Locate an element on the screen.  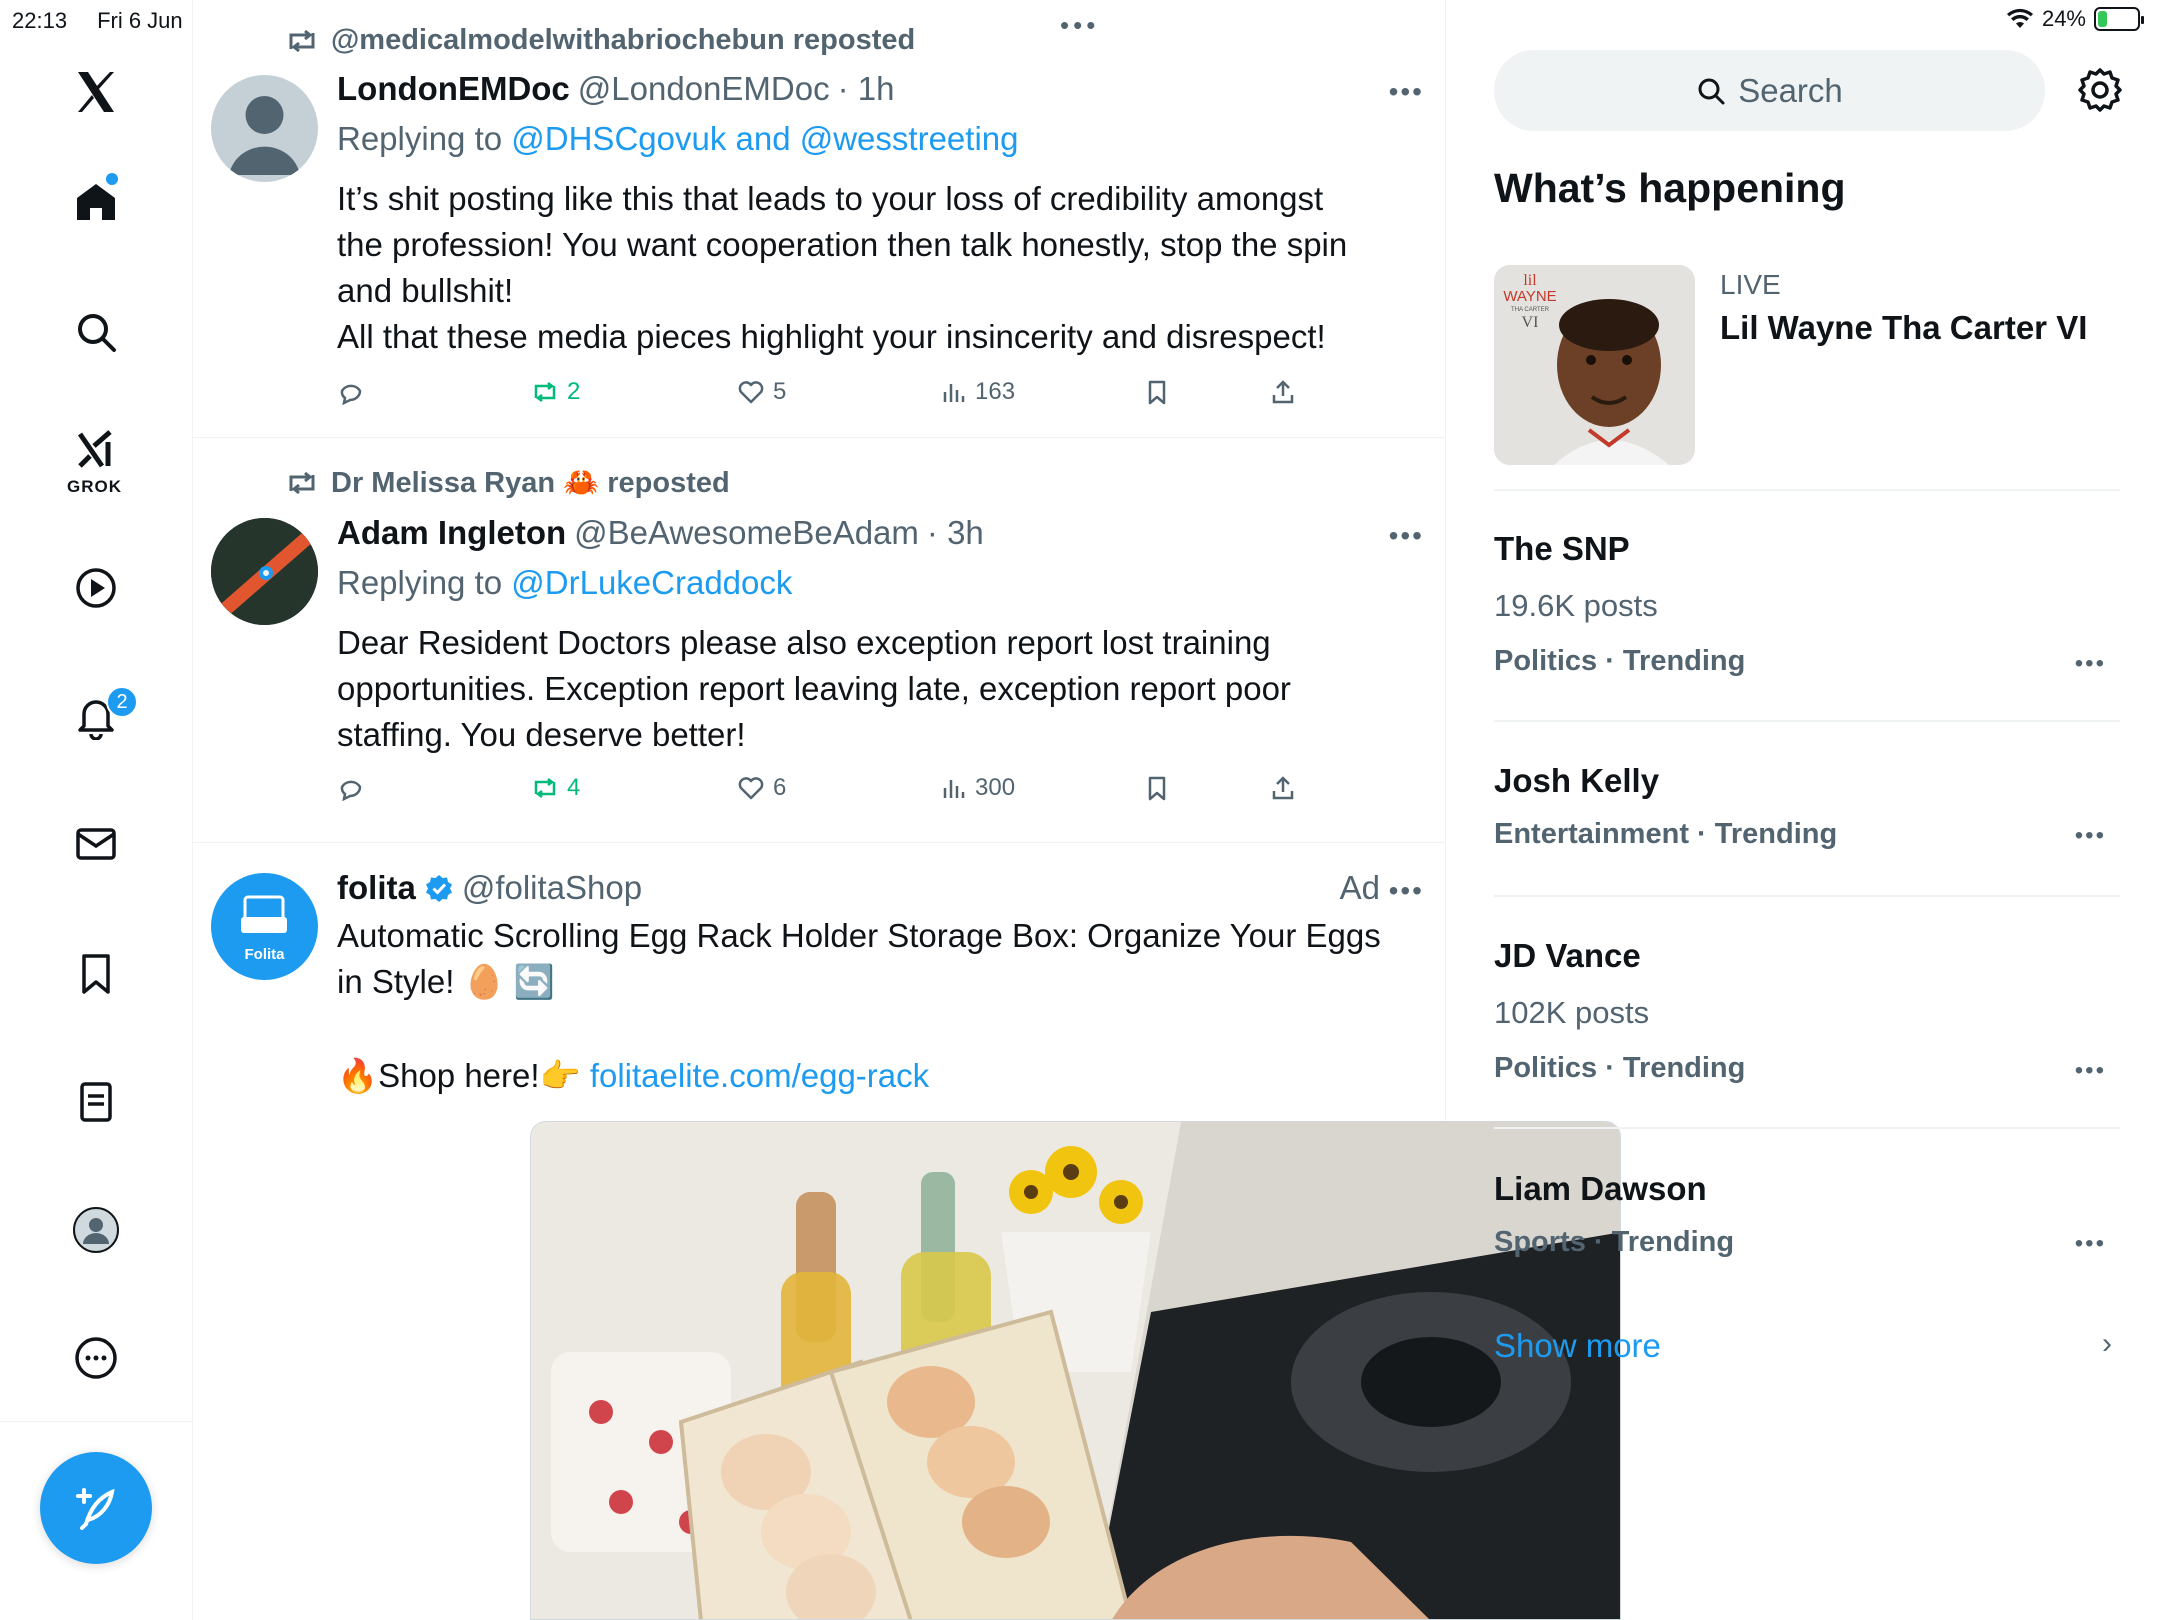
lists-icon is located at coordinates (96, 1102).